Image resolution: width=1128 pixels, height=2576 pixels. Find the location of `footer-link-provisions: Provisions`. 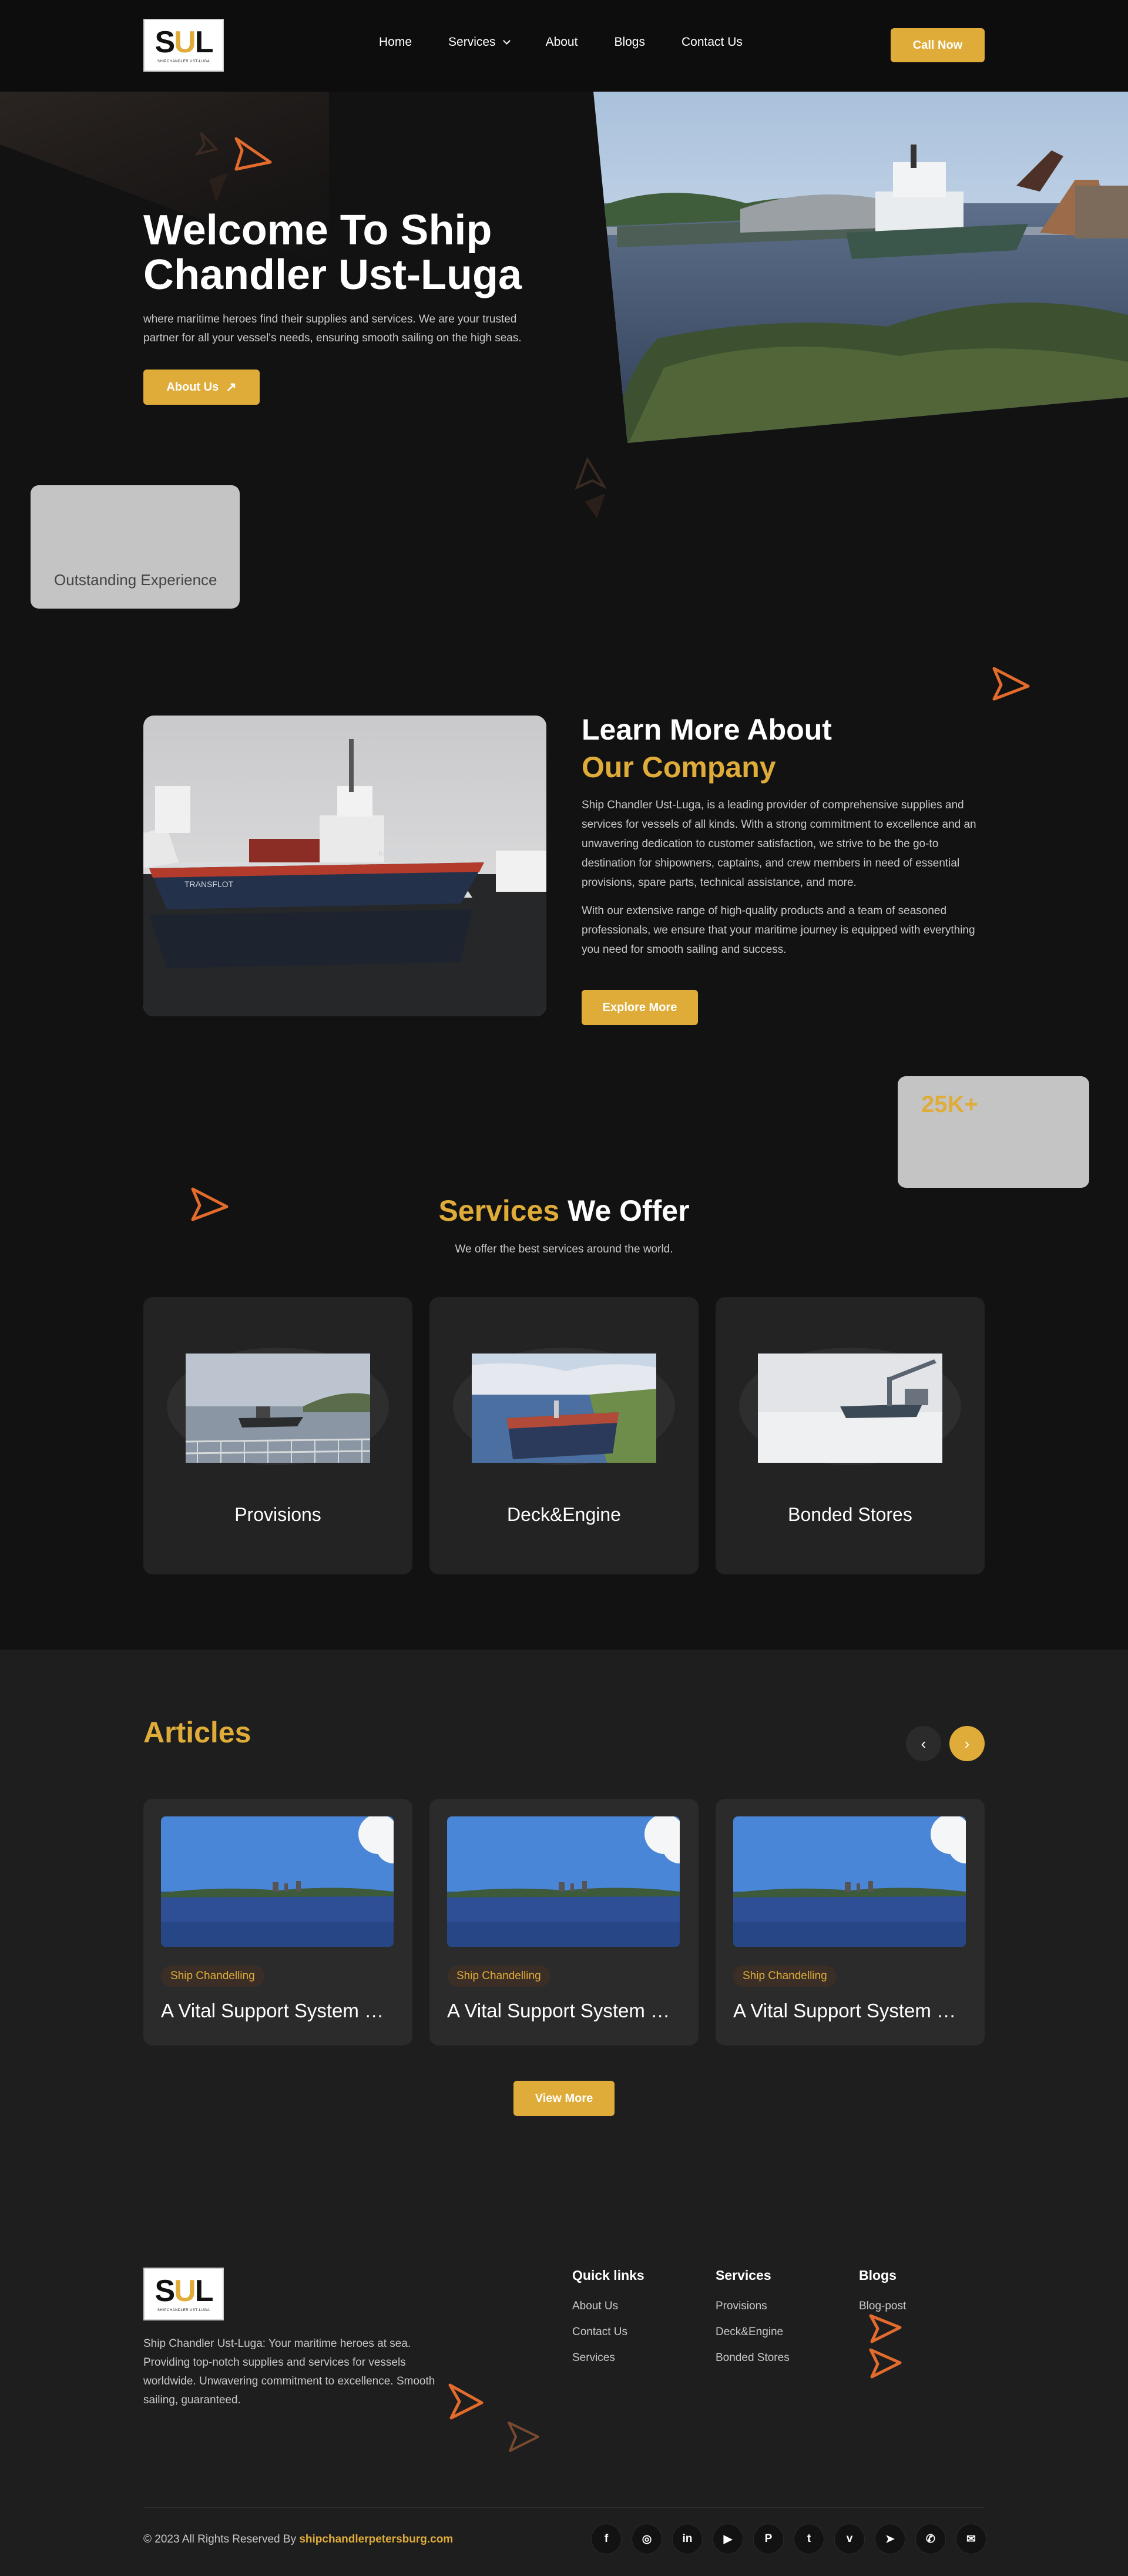

footer-link-provisions: Provisions is located at coordinates (753, 2306).